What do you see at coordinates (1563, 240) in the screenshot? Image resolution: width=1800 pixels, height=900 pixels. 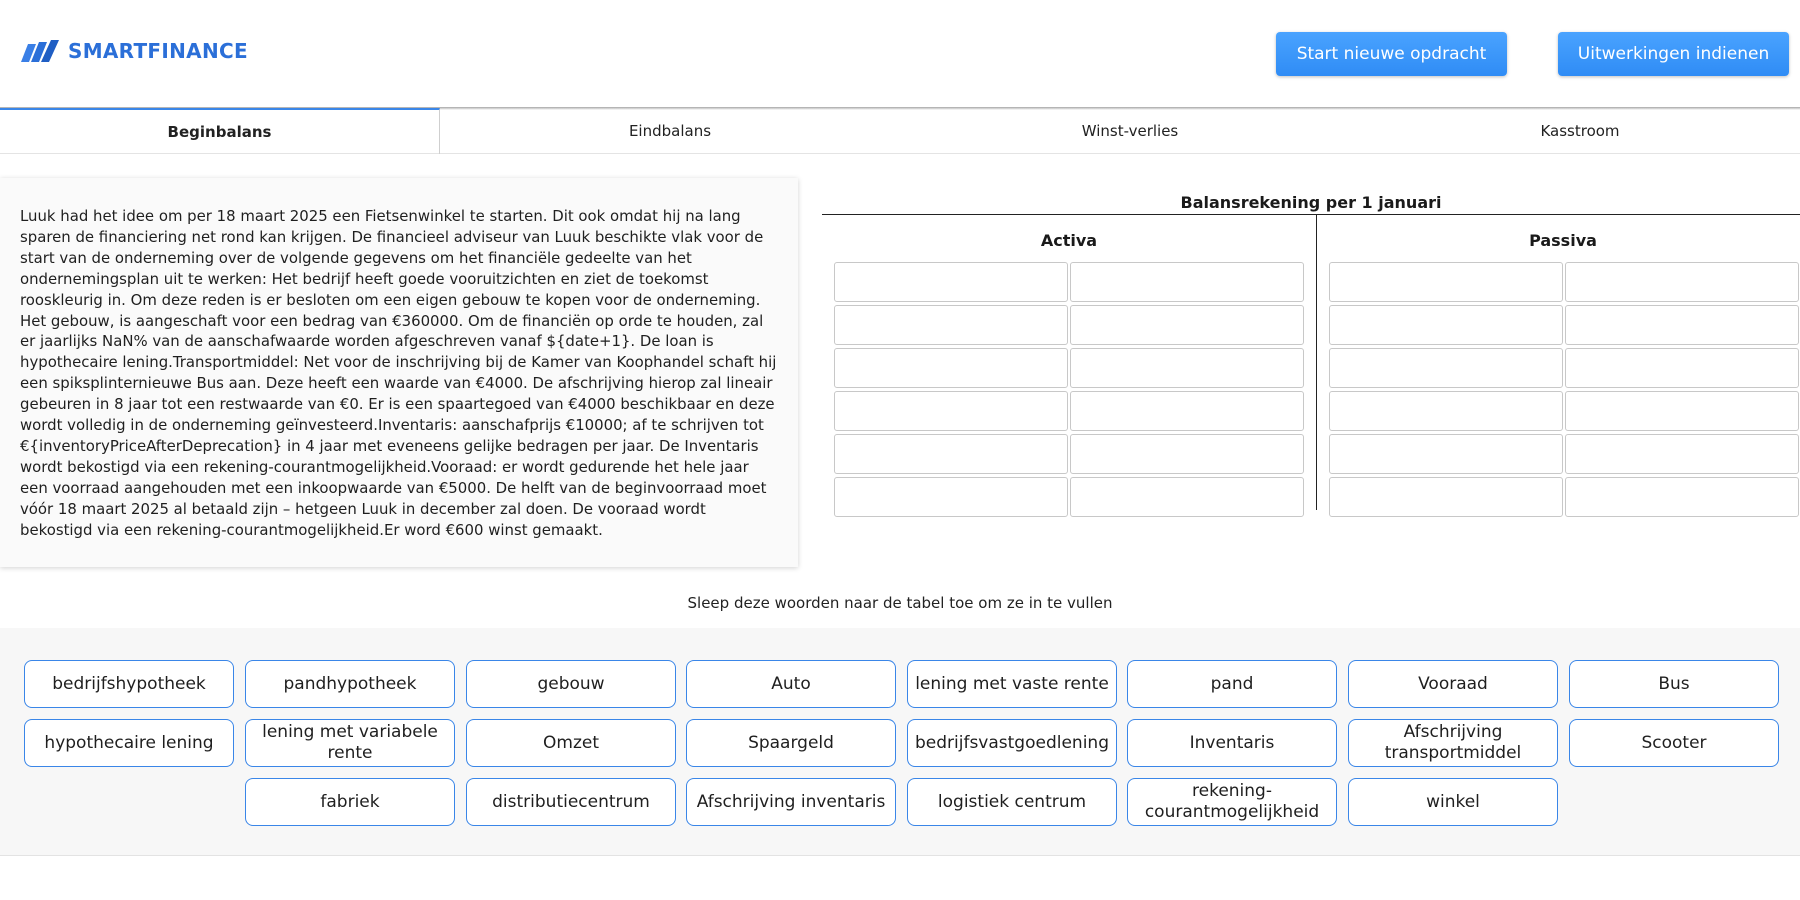 I see `passiva-heading: Passiva` at bounding box center [1563, 240].